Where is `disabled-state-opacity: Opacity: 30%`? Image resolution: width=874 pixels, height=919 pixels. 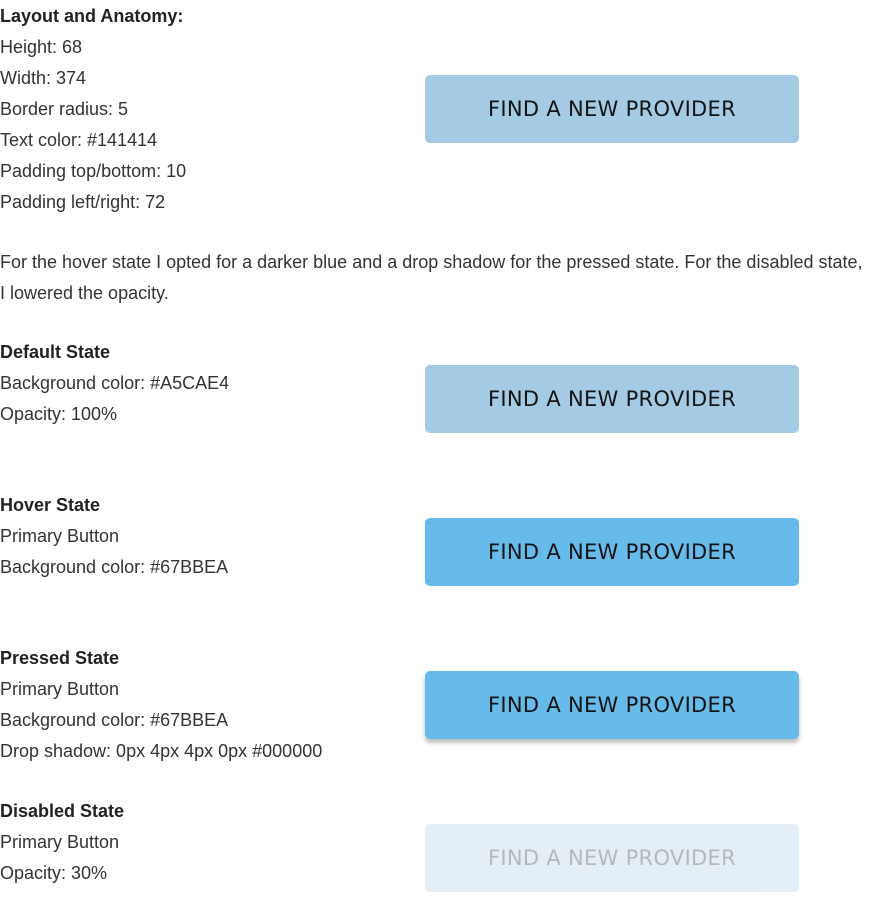 disabled-state-opacity: Opacity: 30% is located at coordinates (54, 873).